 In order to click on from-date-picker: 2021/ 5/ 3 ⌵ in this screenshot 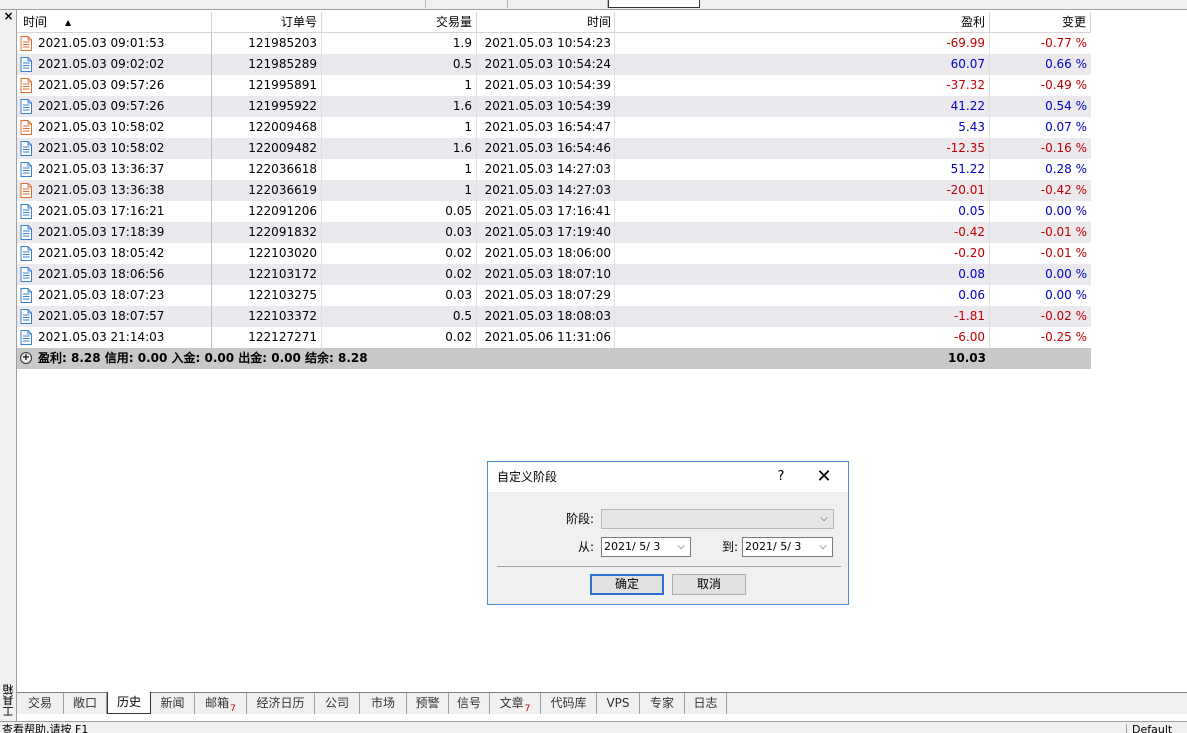, I will do `click(646, 547)`.